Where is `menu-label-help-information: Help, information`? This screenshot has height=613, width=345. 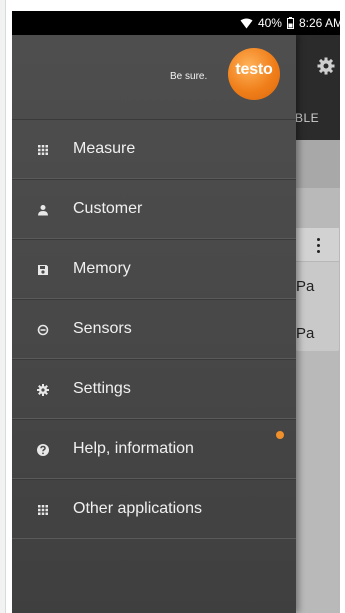
menu-label-help-information: Help, information is located at coordinates (133, 448).